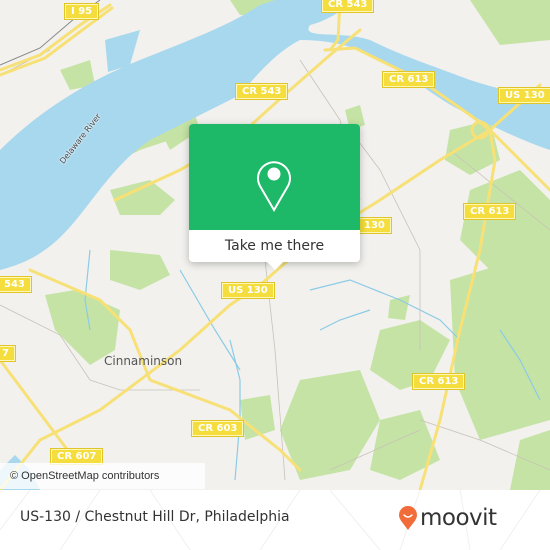  I want to click on location-popup: Take me there, so click(274, 197).